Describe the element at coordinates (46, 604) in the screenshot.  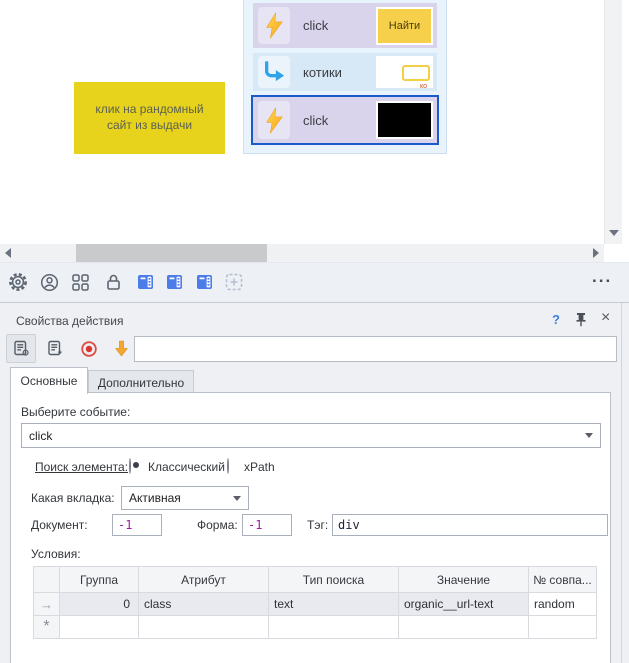
I see `current-row-arrow-icon: →` at that location.